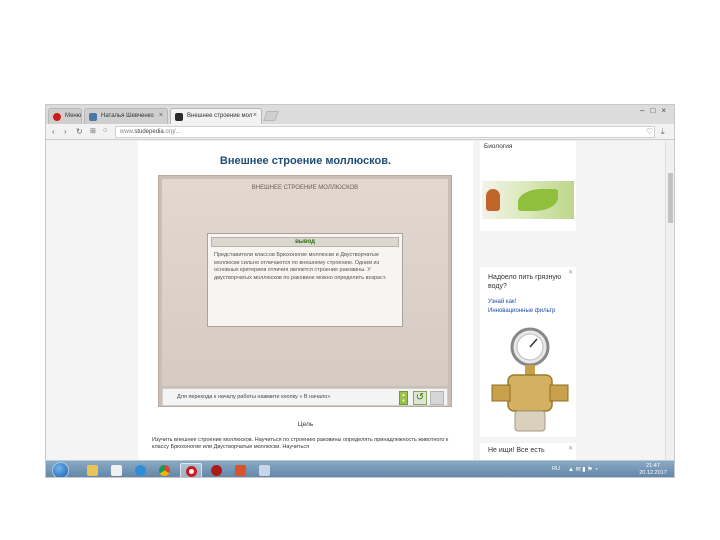  Describe the element at coordinates (663, 132) in the screenshot. I see `download-icon: ⤓` at that location.